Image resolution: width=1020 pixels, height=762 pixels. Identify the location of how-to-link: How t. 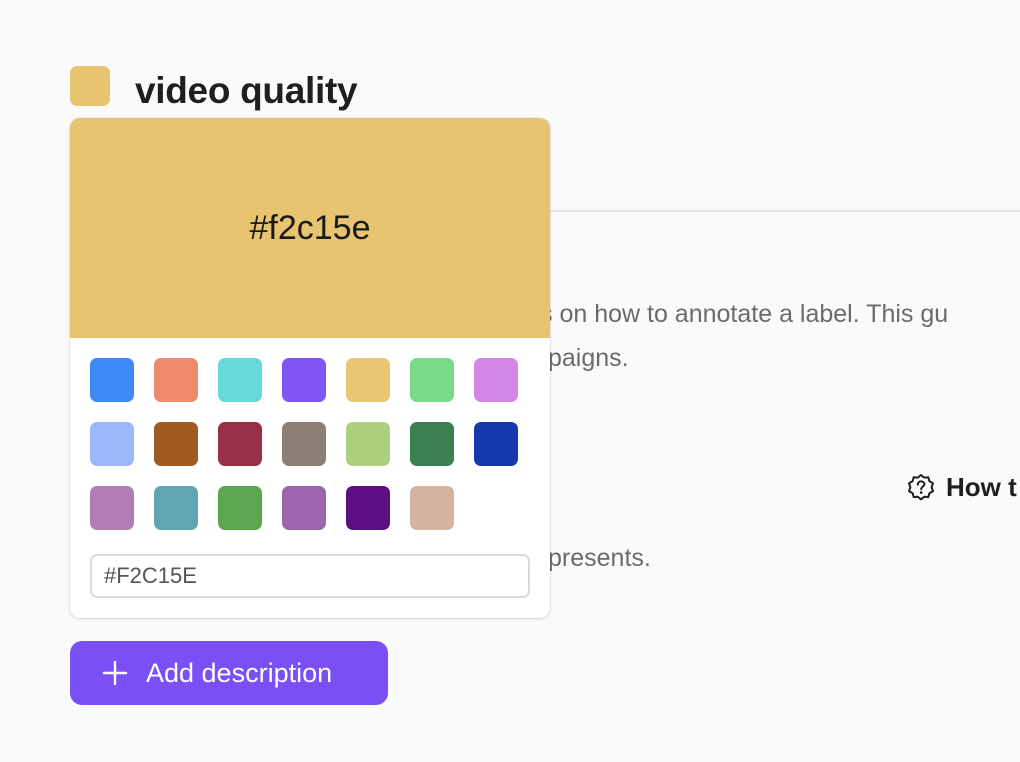
(961, 487).